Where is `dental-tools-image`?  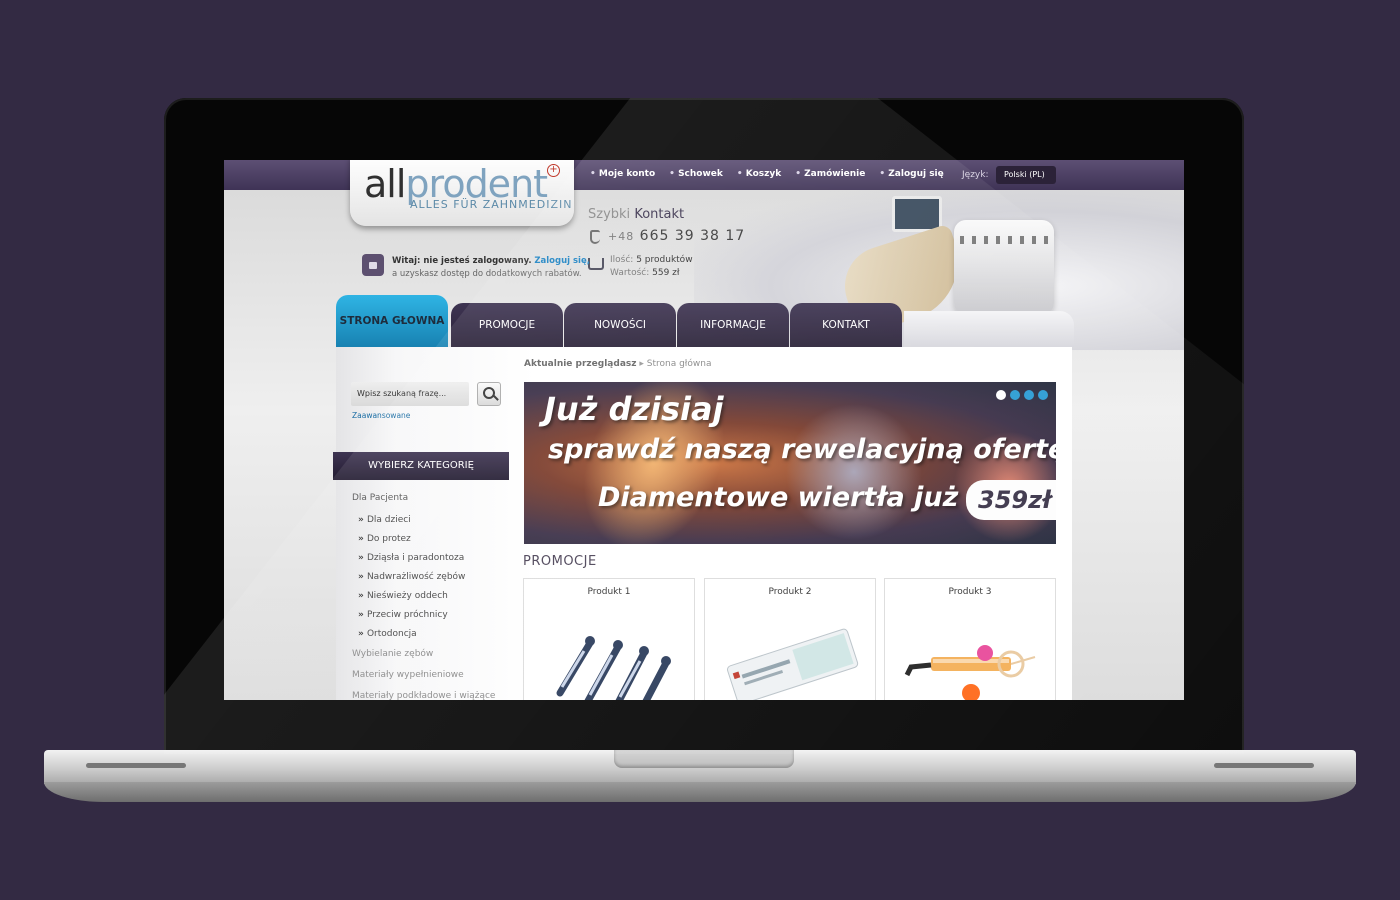
dental-tools-image is located at coordinates (1005, 240).